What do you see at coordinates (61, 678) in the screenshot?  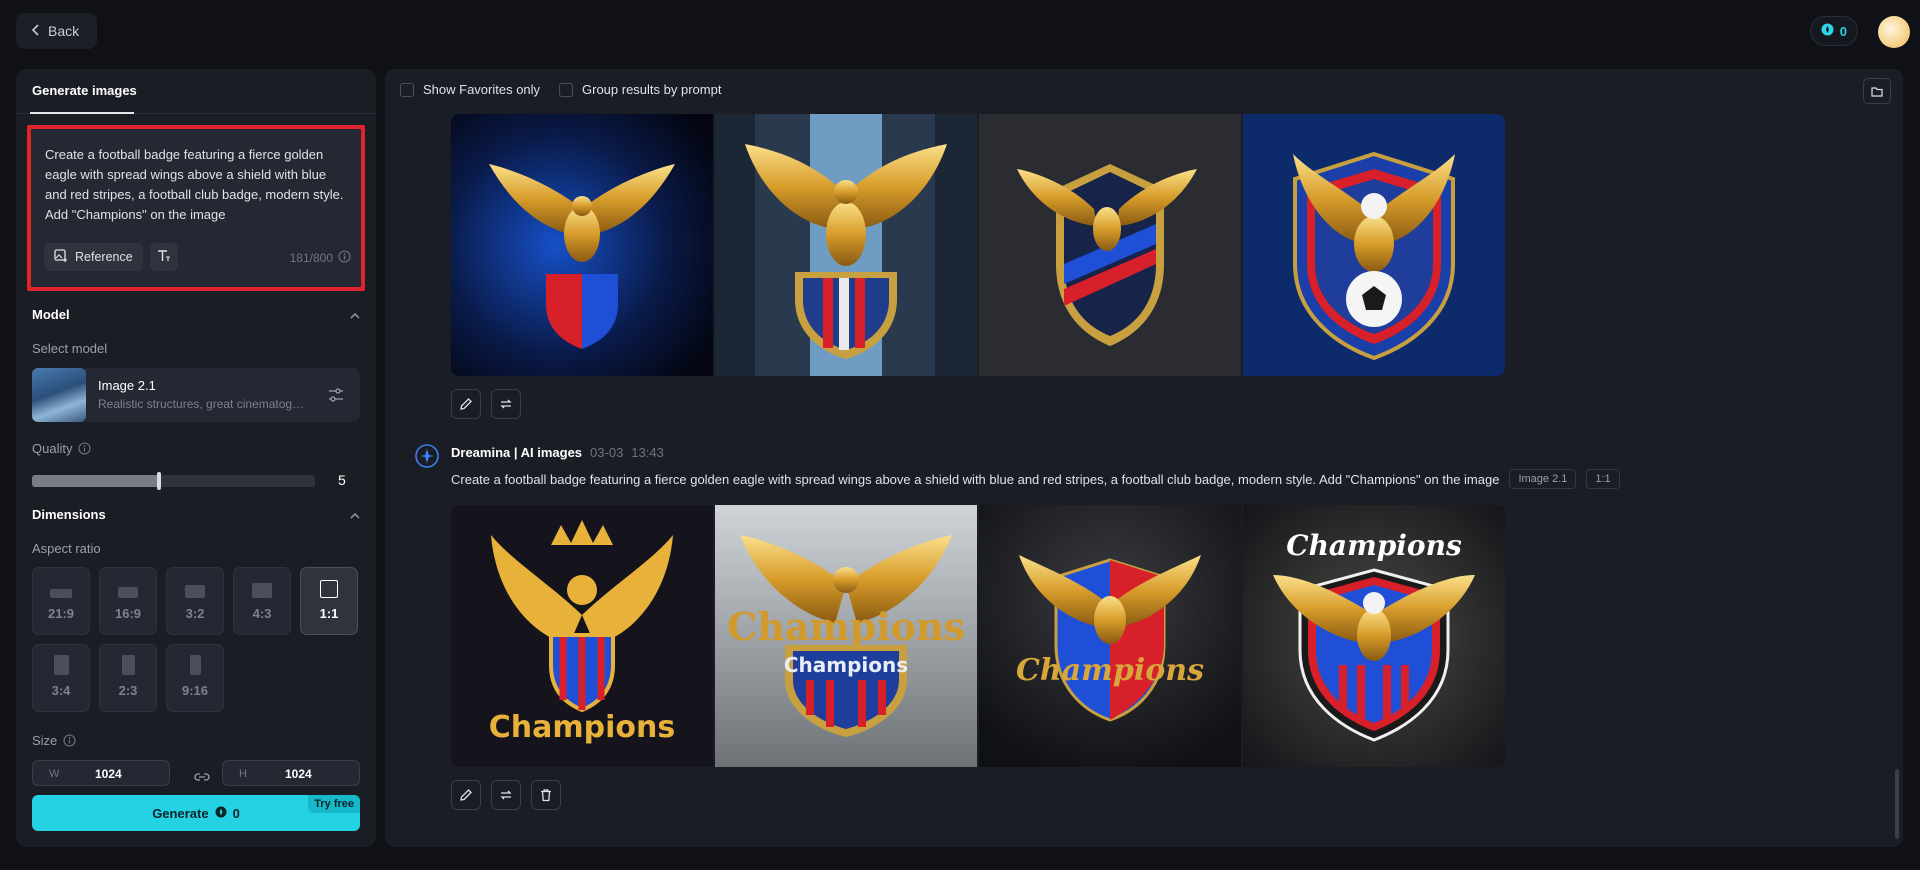 I see `ratio-option-3-4: 3:4` at bounding box center [61, 678].